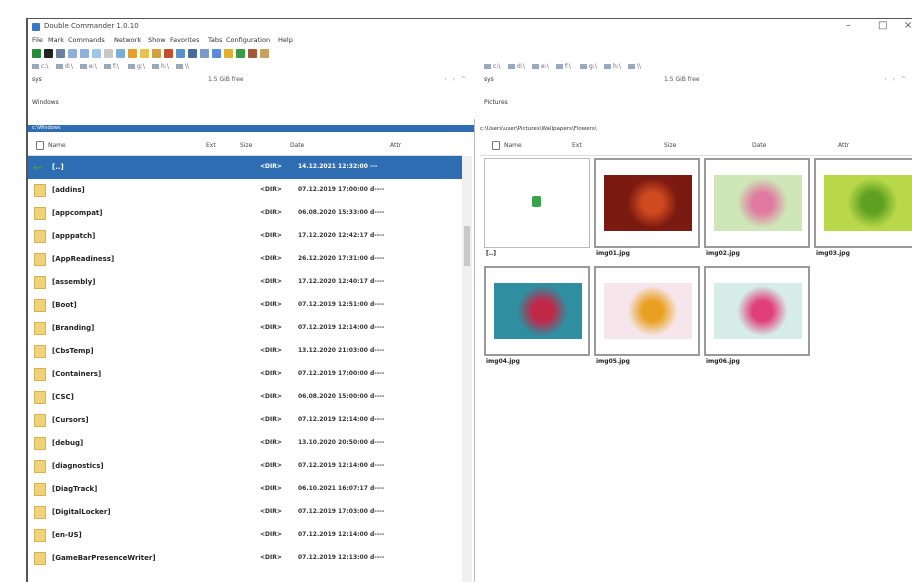 The height and width of the screenshot is (582, 912). What do you see at coordinates (245, 420) in the screenshot?
I see `file-row: [Cursors] <DIR> 07.12.2019 12:14:00 d----` at bounding box center [245, 420].